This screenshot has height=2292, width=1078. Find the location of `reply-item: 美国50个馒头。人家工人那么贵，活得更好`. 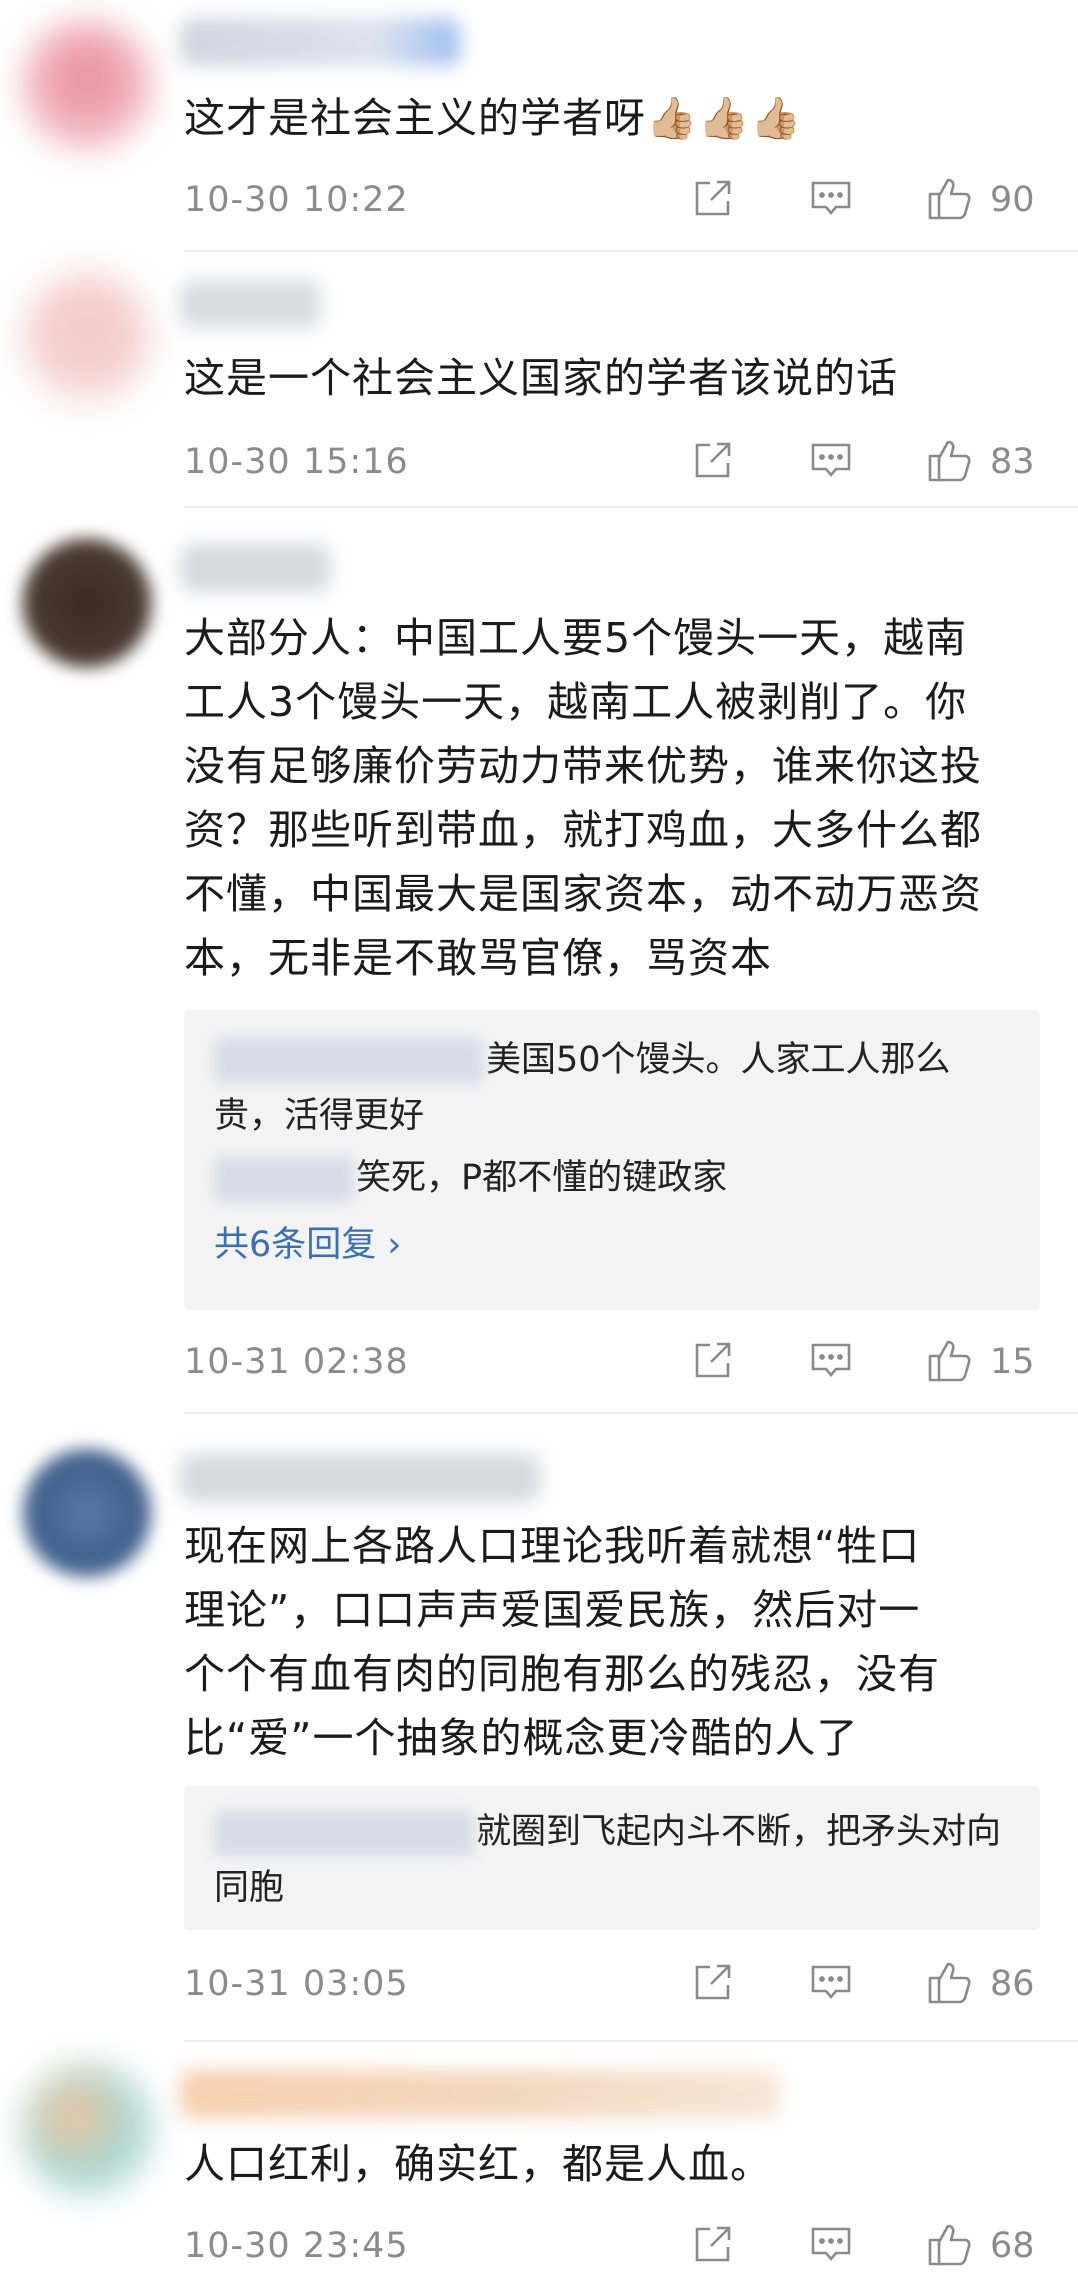

reply-item: 美国50个馒头。人家工人那么贵，活得更好 is located at coordinates (612, 1088).